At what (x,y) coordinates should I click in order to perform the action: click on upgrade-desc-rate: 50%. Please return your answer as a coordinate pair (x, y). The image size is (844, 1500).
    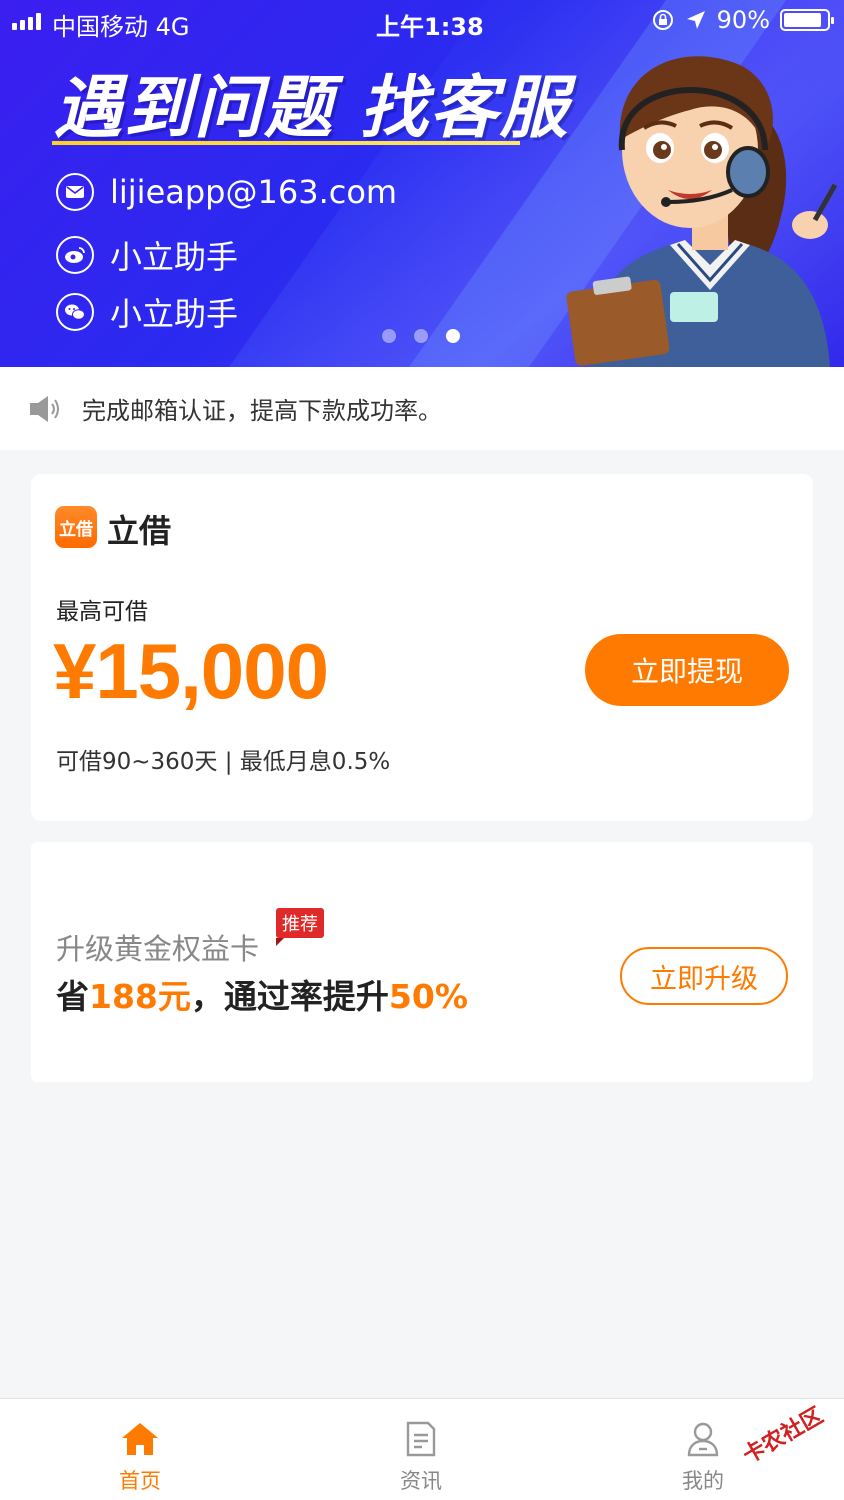
    Looking at the image, I should click on (428, 996).